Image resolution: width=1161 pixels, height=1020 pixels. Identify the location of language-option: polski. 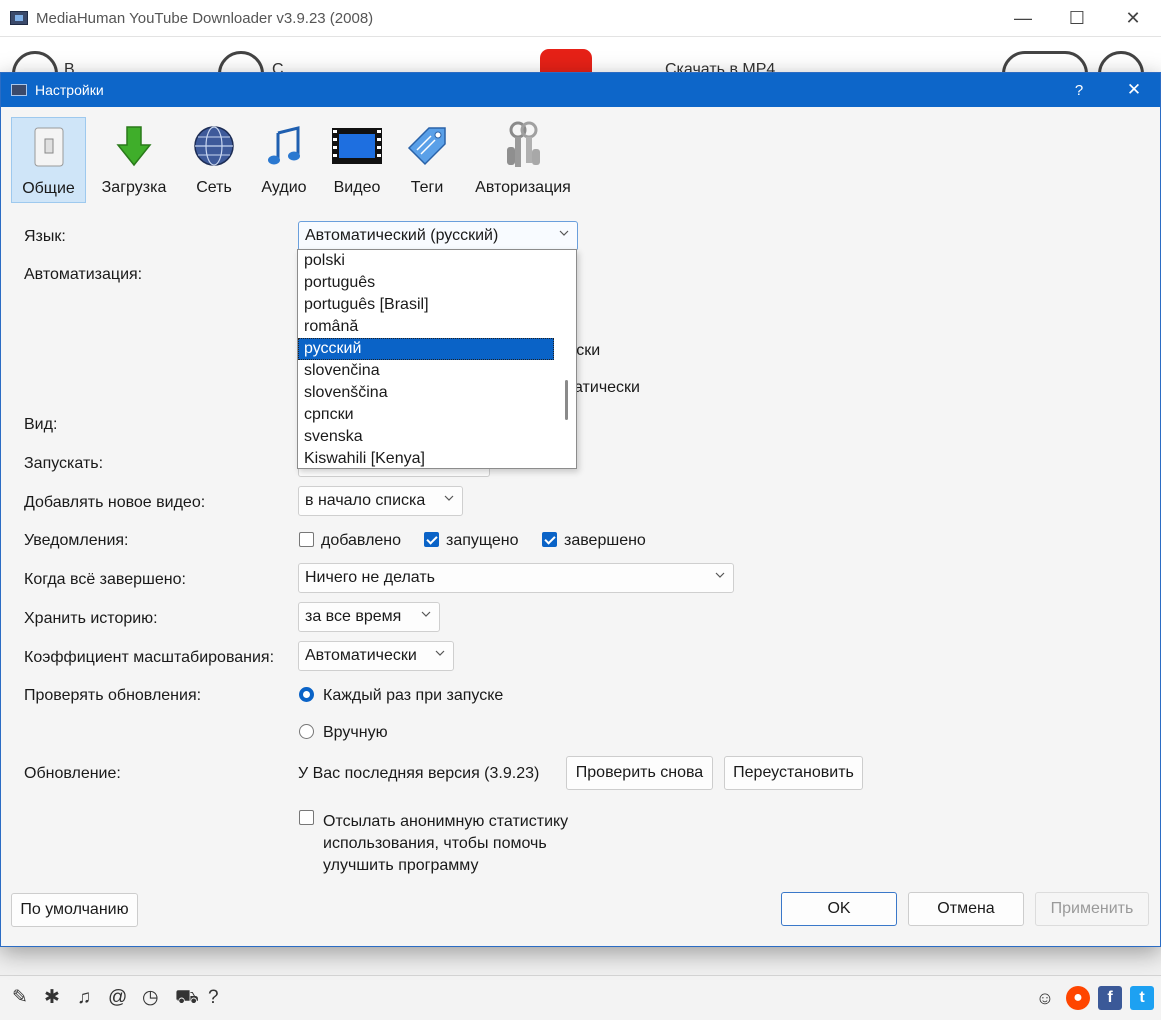
(426, 261).